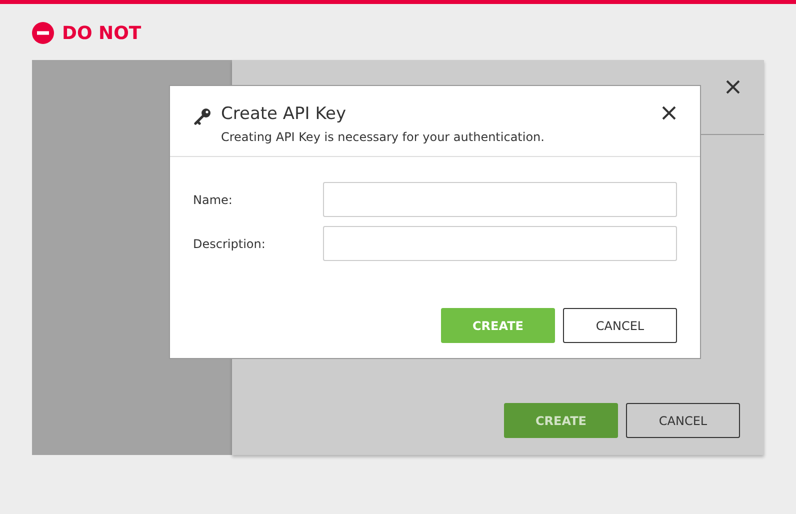 This screenshot has height=514, width=796. I want to click on badge-label: DO NOT, so click(102, 33).